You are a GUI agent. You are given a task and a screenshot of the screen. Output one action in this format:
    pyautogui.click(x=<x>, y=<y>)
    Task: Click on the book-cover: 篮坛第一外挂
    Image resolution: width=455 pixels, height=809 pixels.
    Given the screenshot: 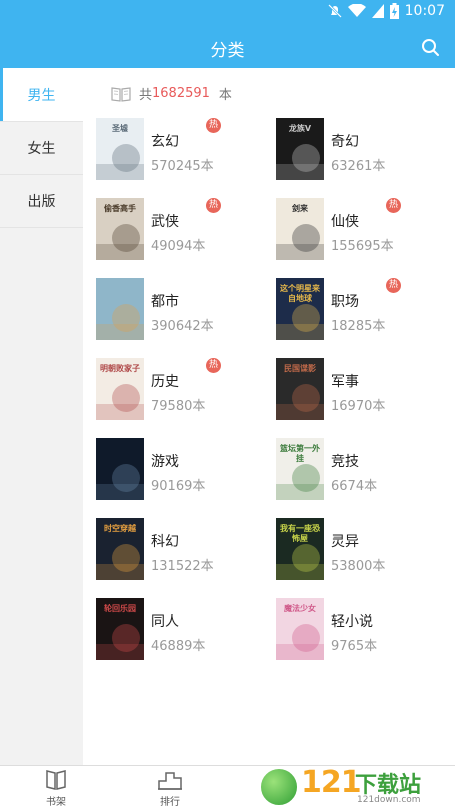 What is the action you would take?
    pyautogui.click(x=300, y=469)
    